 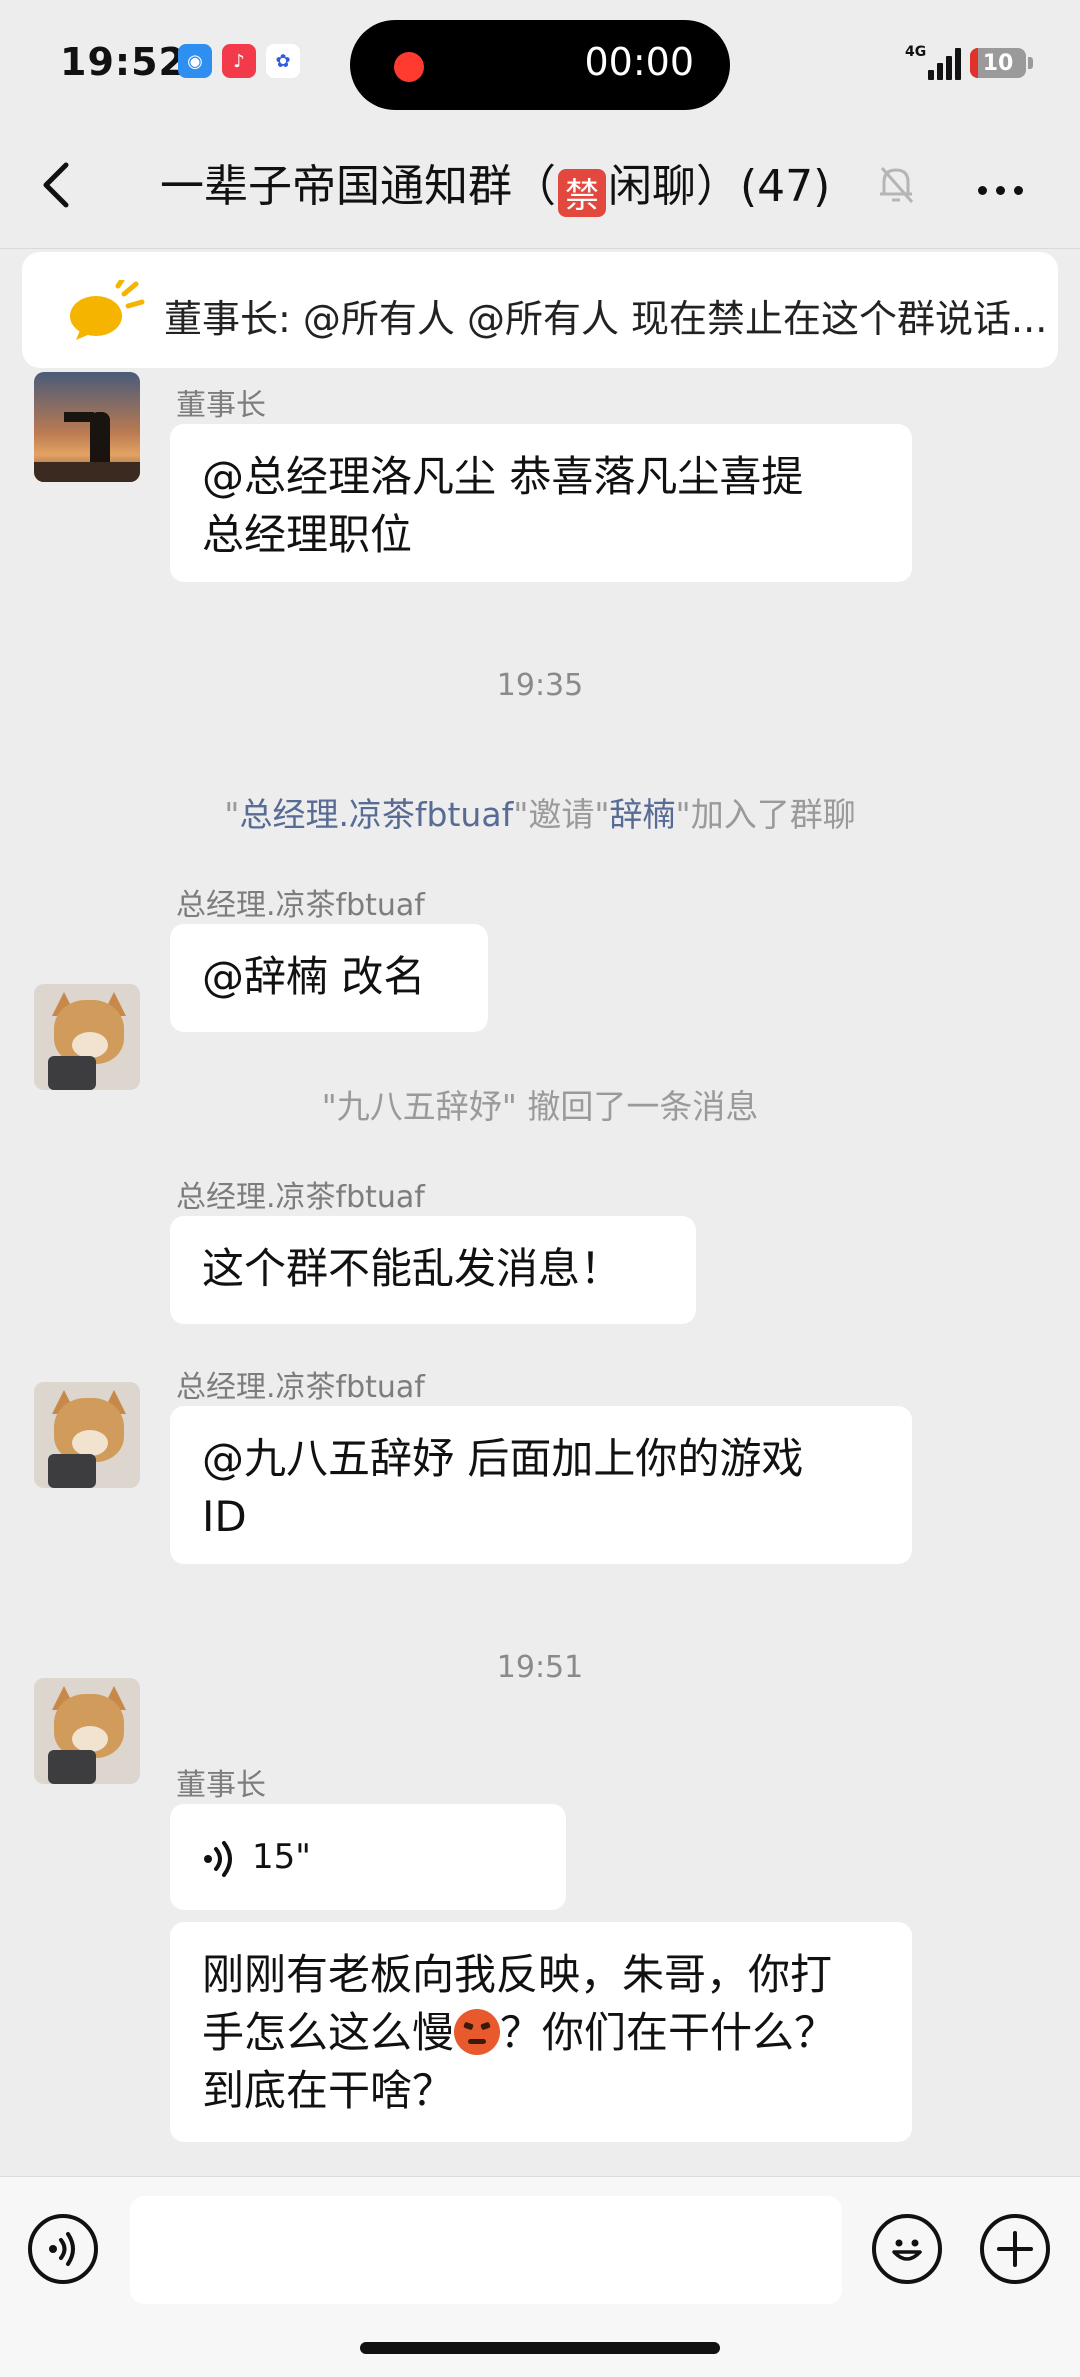 What do you see at coordinates (540, 814) in the screenshot?
I see `system-message-invite: "总经理.凉茶fbtuaf"邀请"辞楠"加入了群聊` at bounding box center [540, 814].